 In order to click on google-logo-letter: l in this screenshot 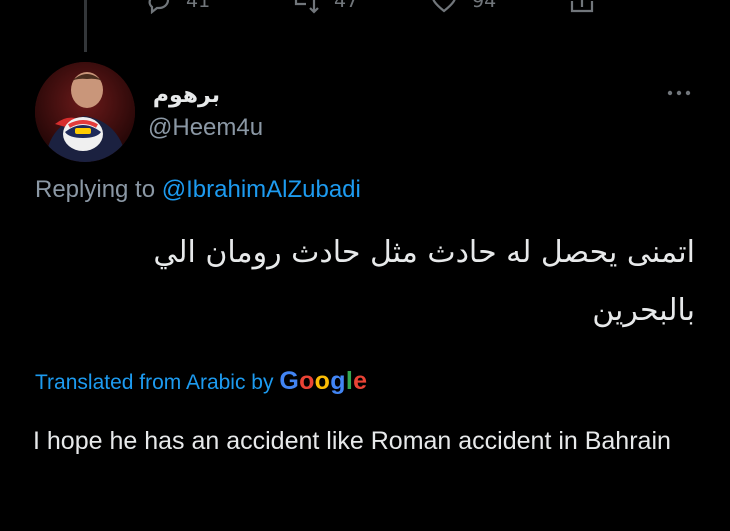, I will do `click(349, 381)`.